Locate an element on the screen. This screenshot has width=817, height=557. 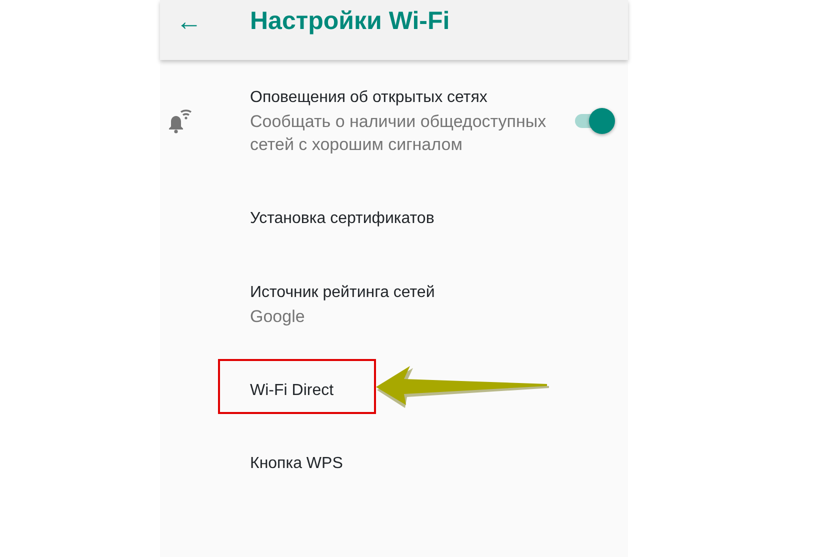
settings-item: Оповещения об открытых сетях Сообщать о наличии общедоступных сетей с хорошим сигналом is located at coordinates (394, 121).